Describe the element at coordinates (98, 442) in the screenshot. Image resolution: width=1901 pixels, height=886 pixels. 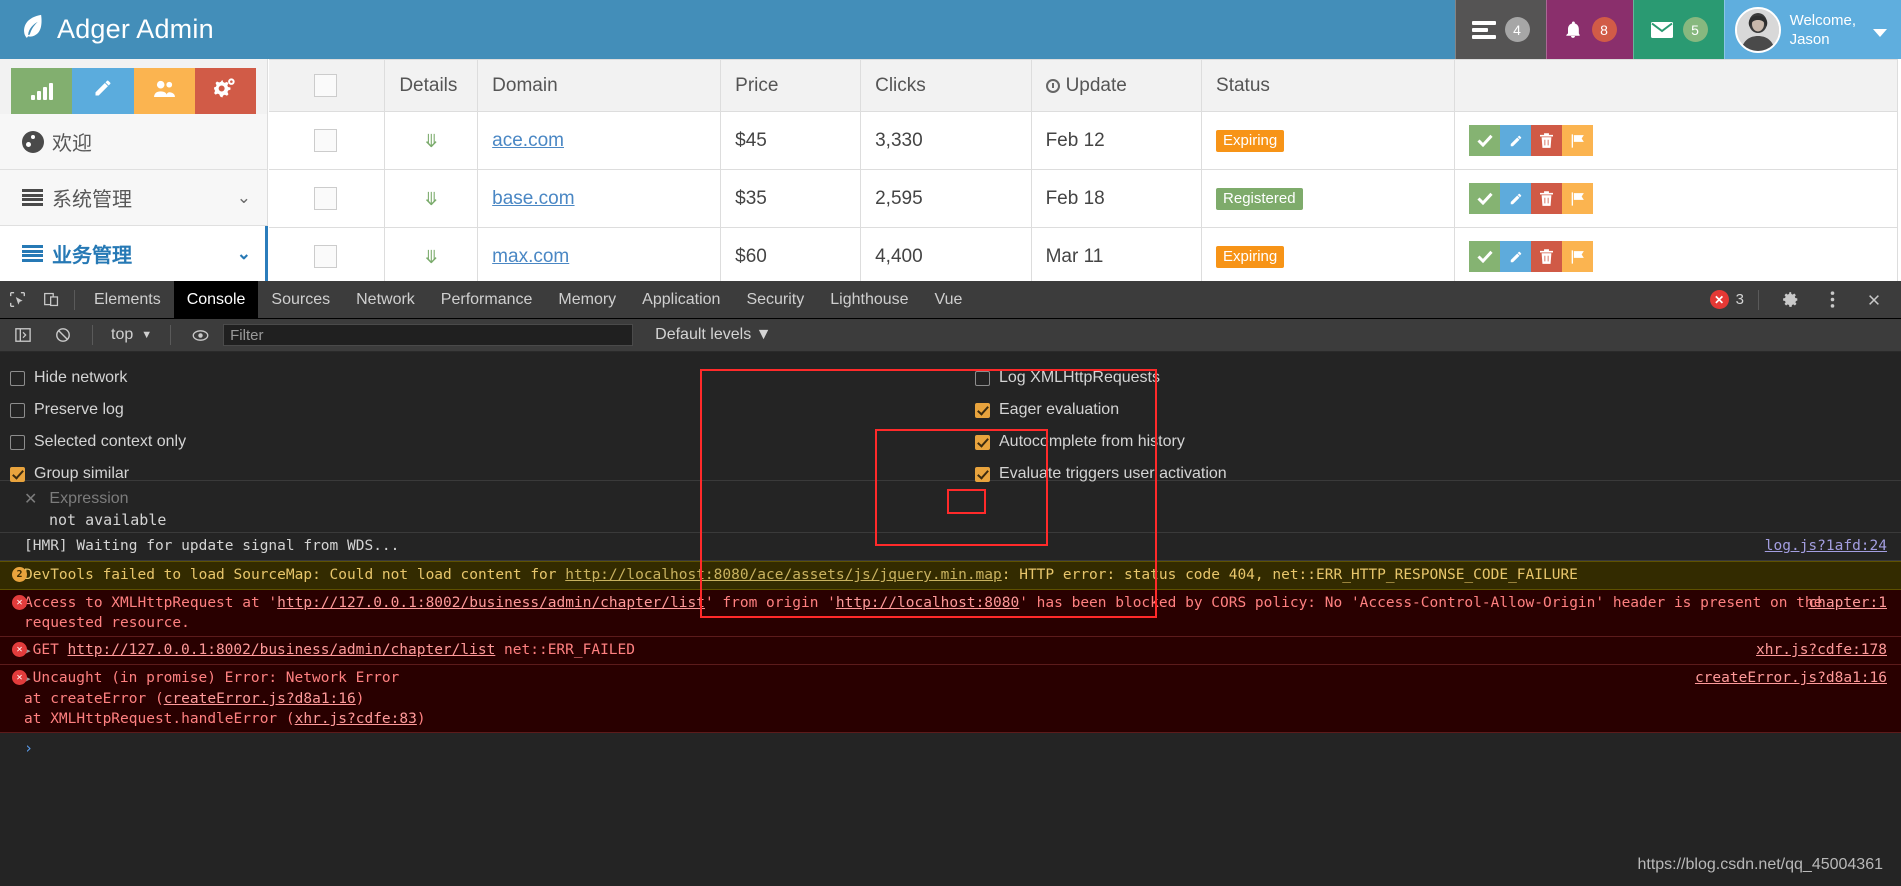
I see `setting-selected-context-only: Selected context only` at that location.